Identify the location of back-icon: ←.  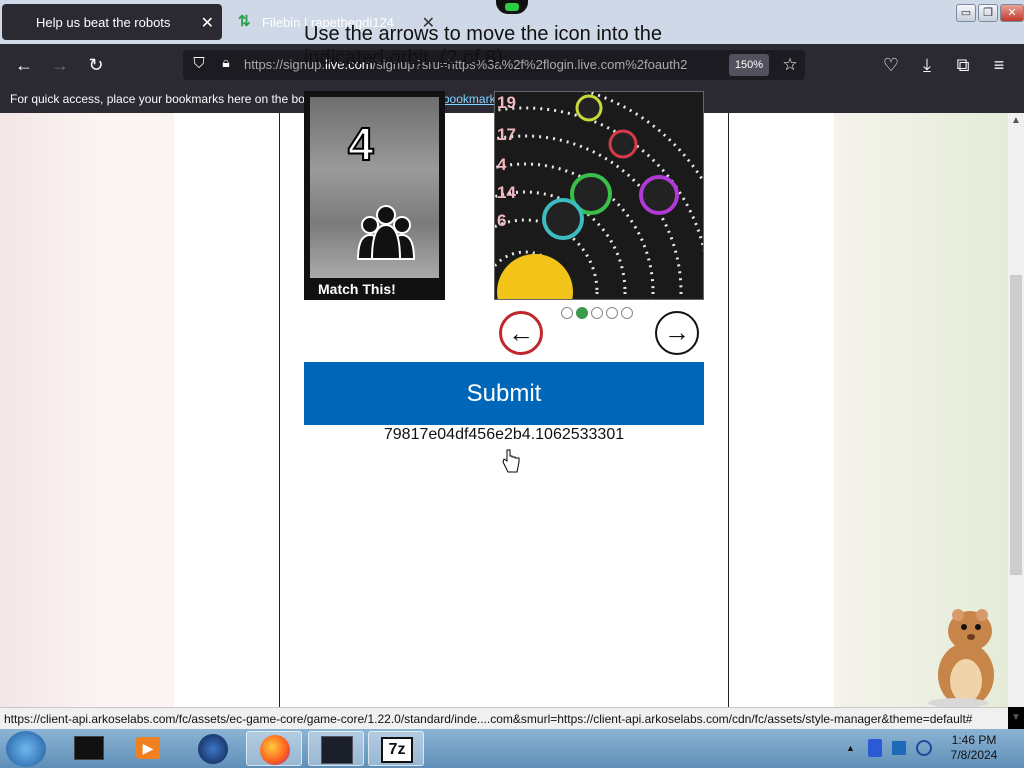
(24, 65).